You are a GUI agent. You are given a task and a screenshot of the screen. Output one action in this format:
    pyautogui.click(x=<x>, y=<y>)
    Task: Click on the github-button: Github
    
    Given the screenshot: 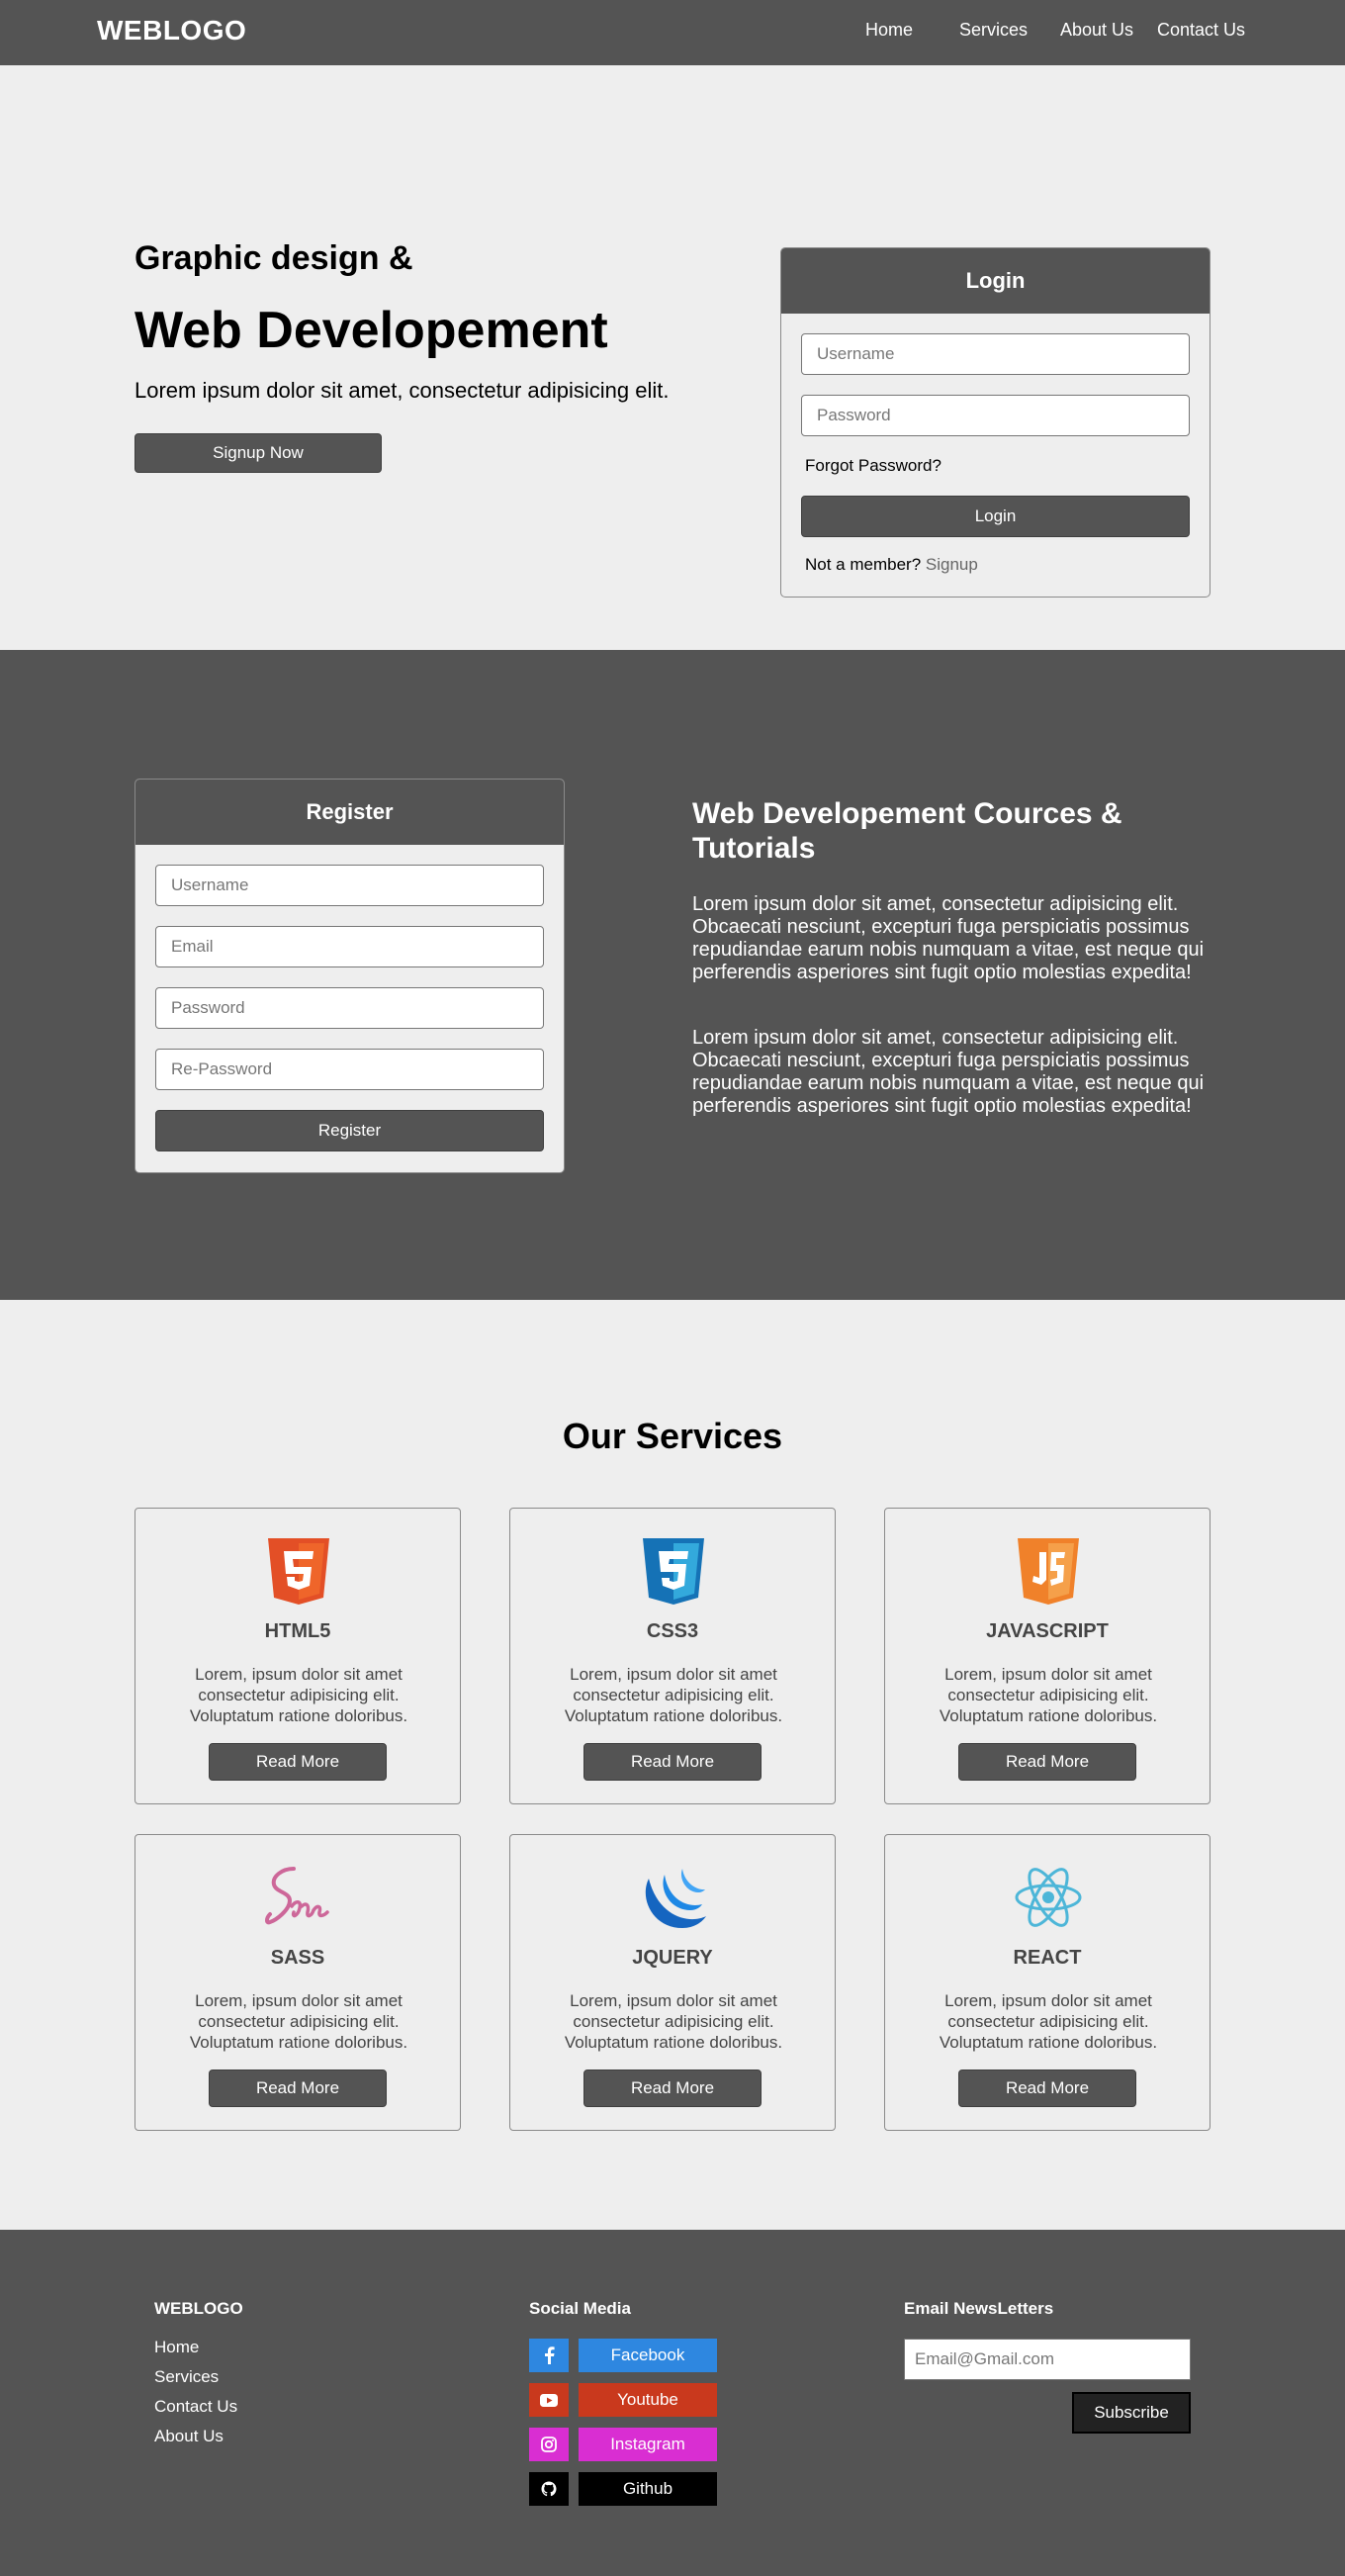 What is the action you would take?
    pyautogui.click(x=648, y=2489)
    